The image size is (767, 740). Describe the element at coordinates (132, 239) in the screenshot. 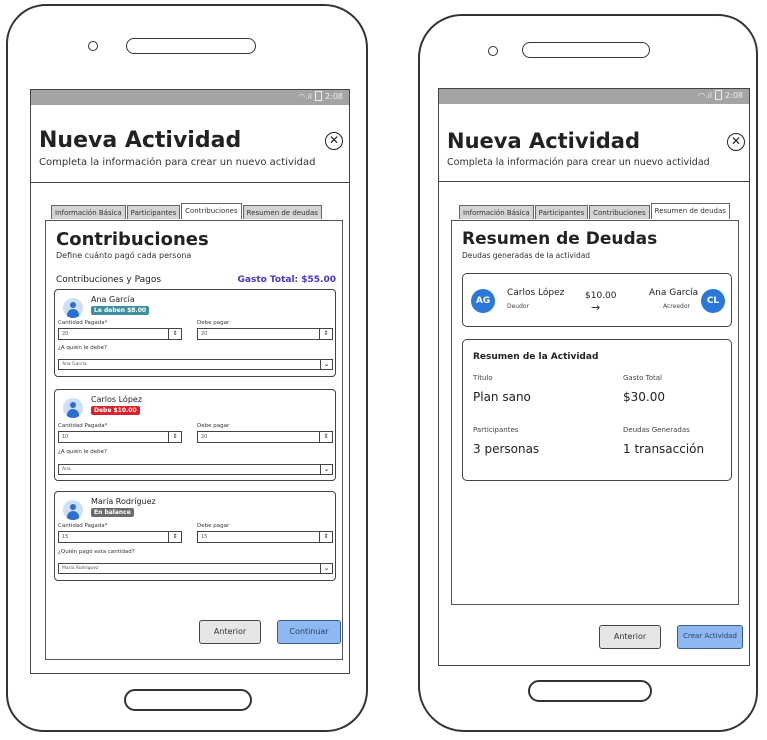

I see `section-title: Contribuciones` at that location.